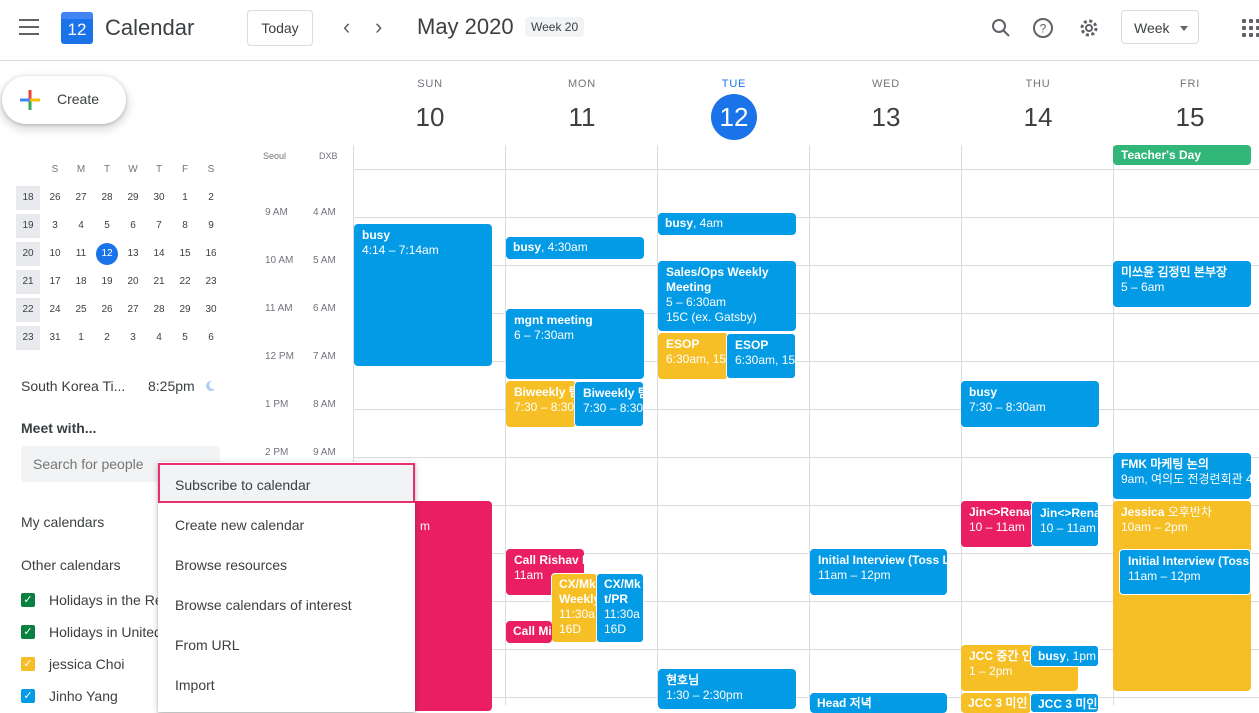  What do you see at coordinates (211, 282) in the screenshot?
I see `mini-day: 23` at bounding box center [211, 282].